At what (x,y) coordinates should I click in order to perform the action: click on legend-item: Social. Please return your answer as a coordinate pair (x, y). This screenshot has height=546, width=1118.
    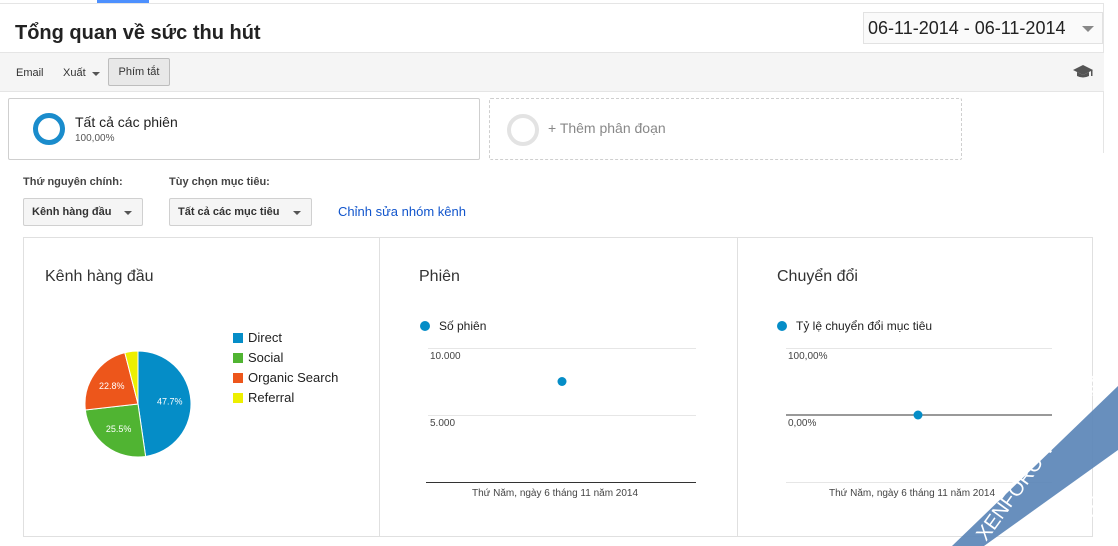
    Looking at the image, I should click on (258, 357).